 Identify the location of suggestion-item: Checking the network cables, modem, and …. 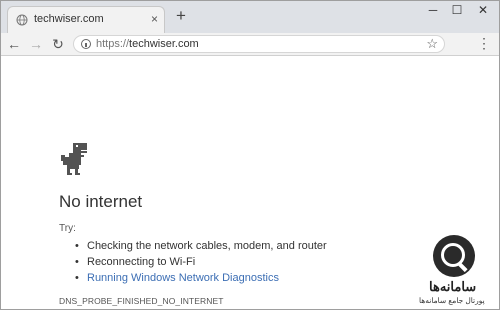
(200, 246).